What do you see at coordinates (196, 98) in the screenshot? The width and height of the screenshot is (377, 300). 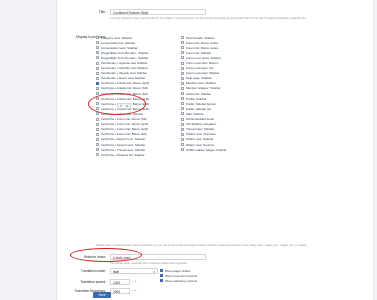 I see `position-label: Profile: Sidebar` at bounding box center [196, 98].